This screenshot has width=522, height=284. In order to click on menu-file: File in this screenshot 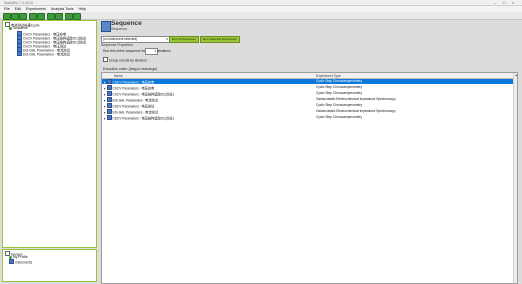, I will do `click(7, 9)`.